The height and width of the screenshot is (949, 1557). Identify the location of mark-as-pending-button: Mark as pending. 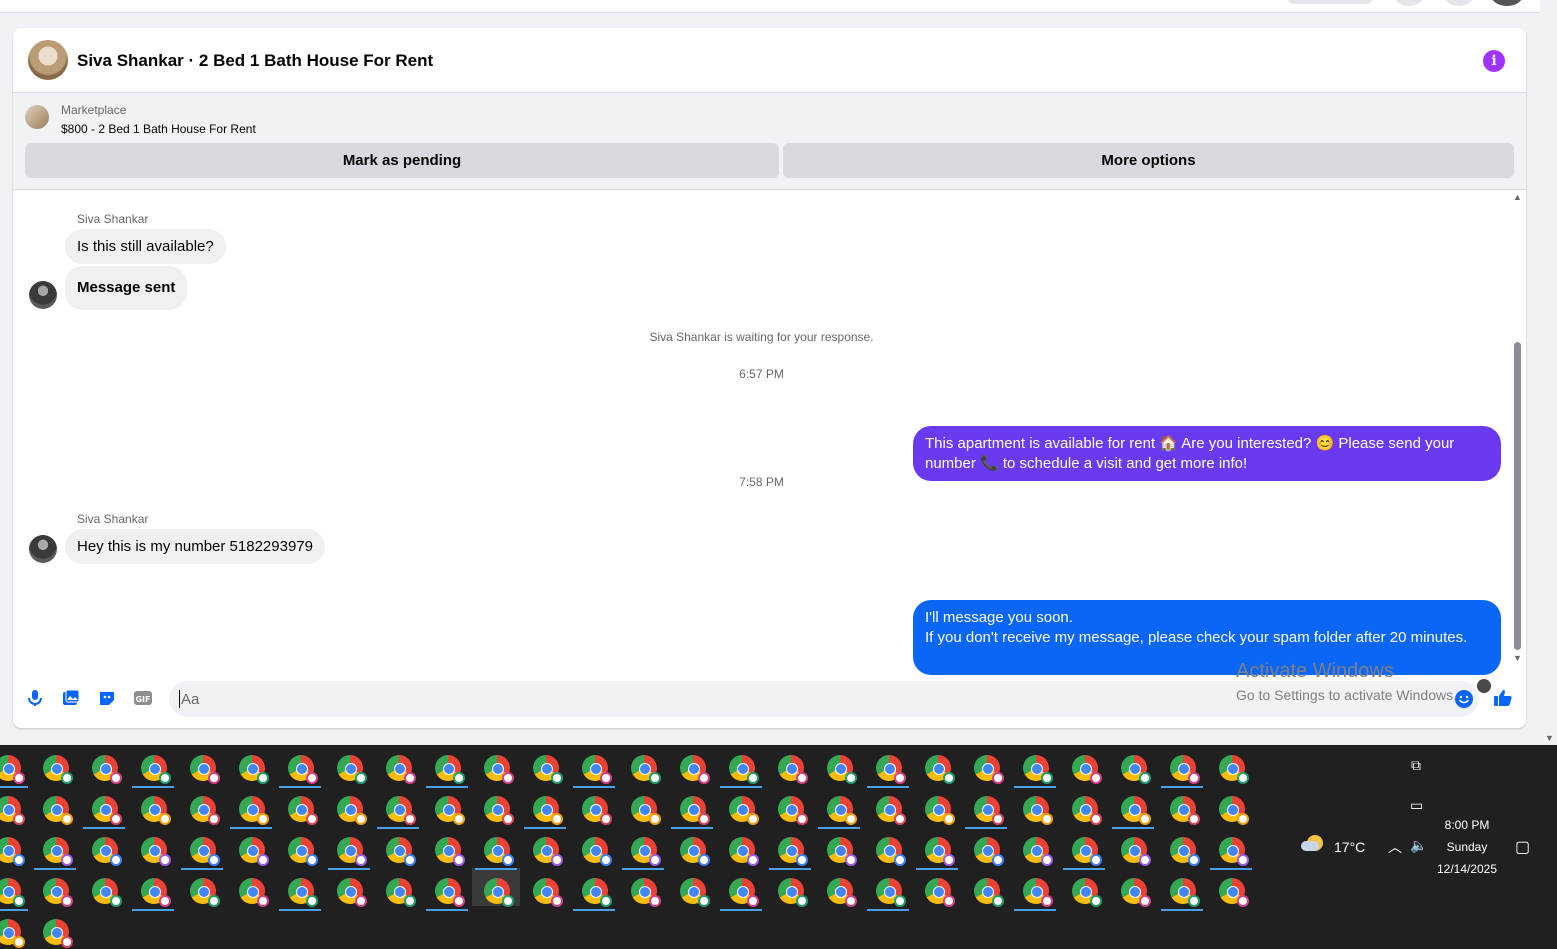
(402, 160).